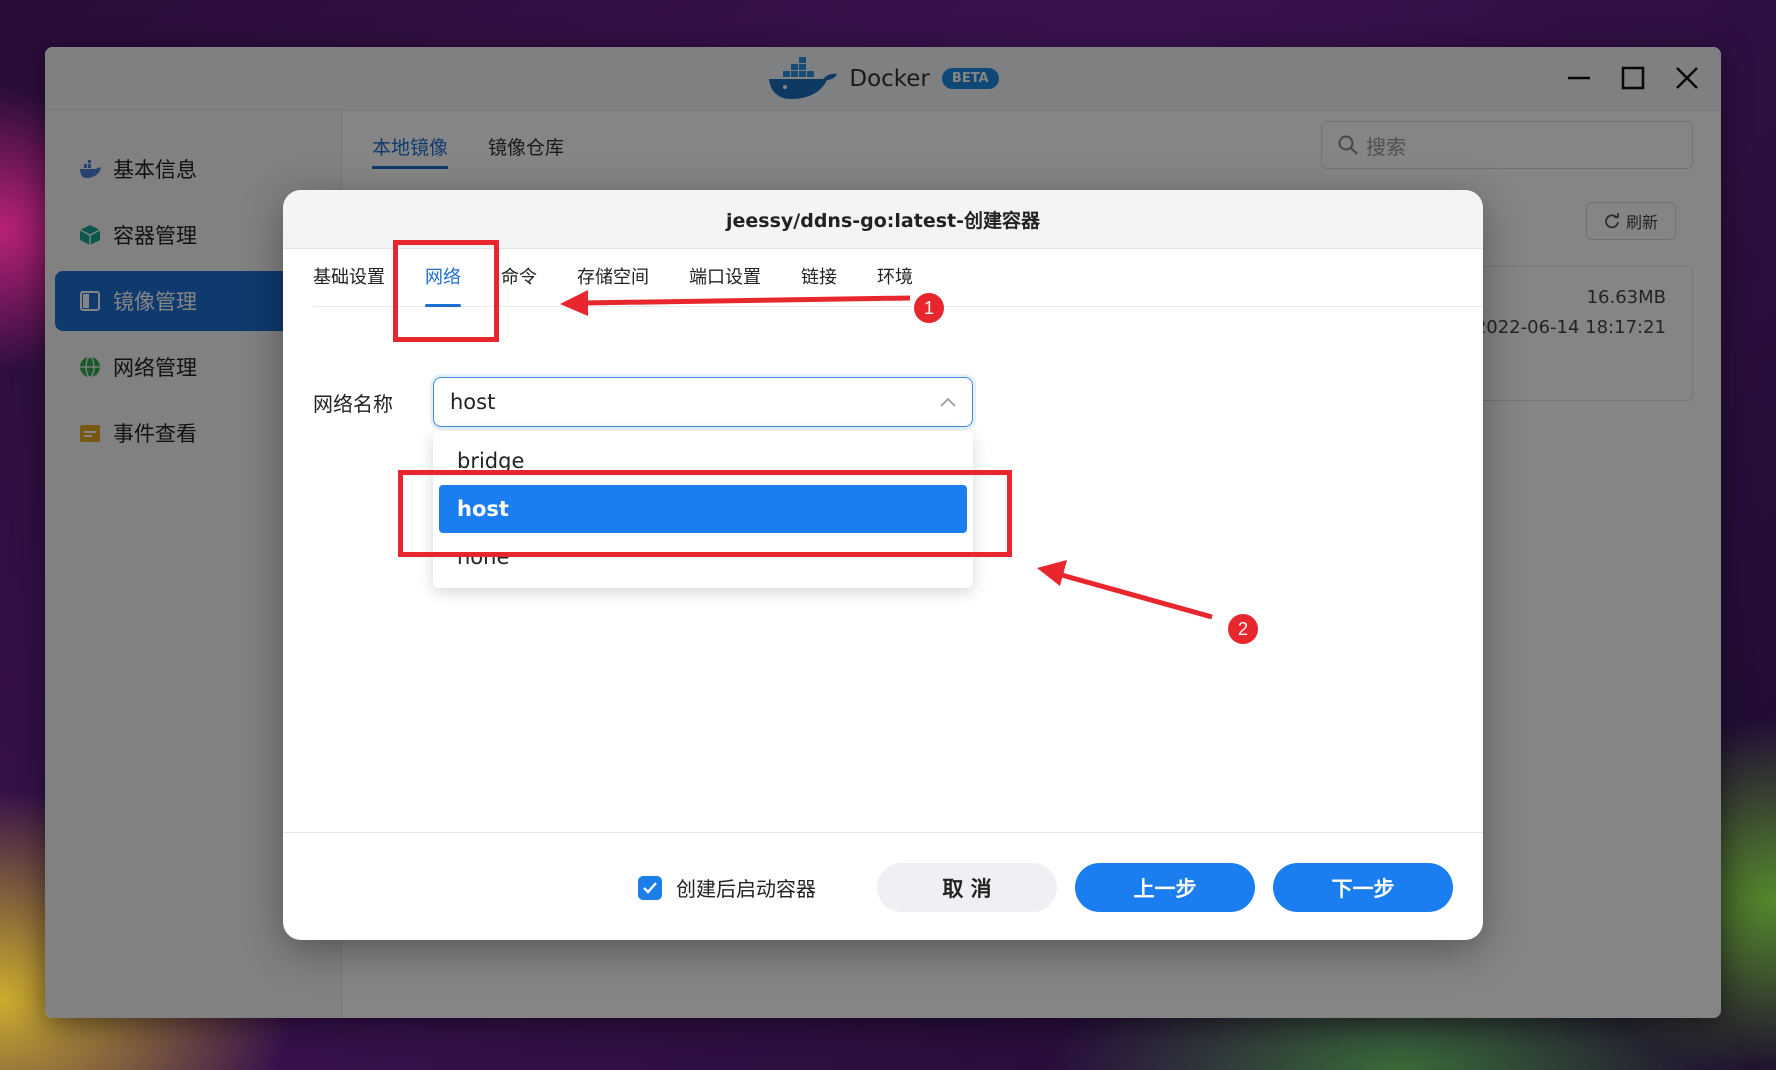 This screenshot has width=1776, height=1070. What do you see at coordinates (948, 402) in the screenshot?
I see `chevron-up-icon` at bounding box center [948, 402].